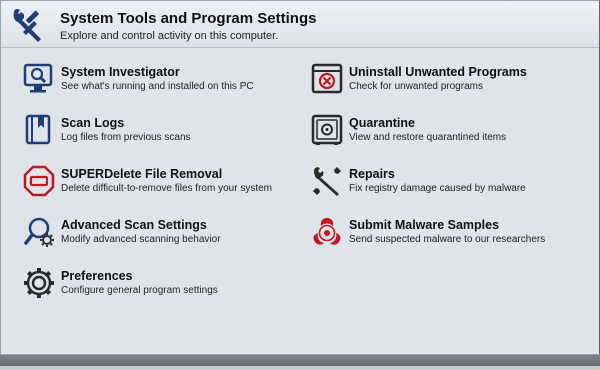 This screenshot has width=600, height=370. Describe the element at coordinates (141, 239) in the screenshot. I see `item-description: Modify advanced scanning behavior` at that location.